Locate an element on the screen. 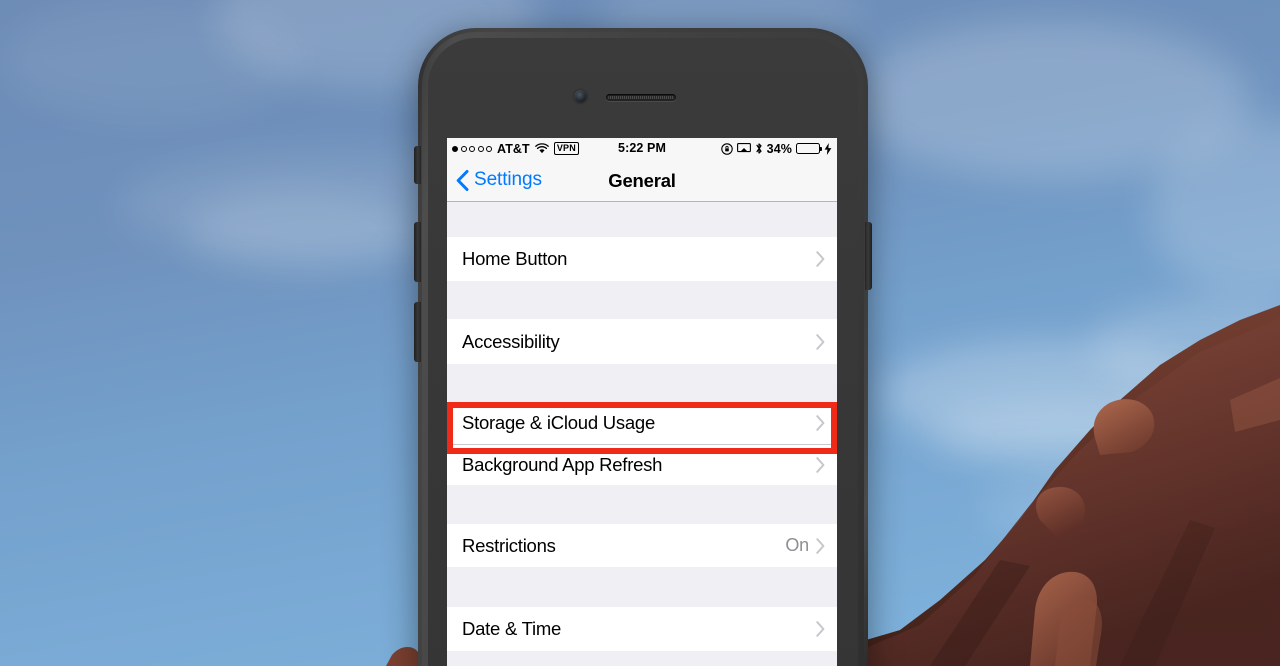  row-label: Restrictions is located at coordinates (509, 545).